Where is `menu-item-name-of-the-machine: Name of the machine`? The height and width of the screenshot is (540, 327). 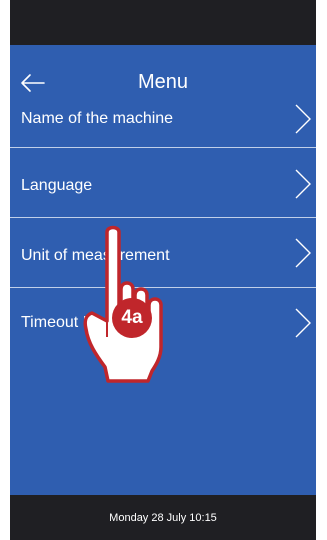
menu-item-name-of-the-machine: Name of the machine is located at coordinates (163, 120).